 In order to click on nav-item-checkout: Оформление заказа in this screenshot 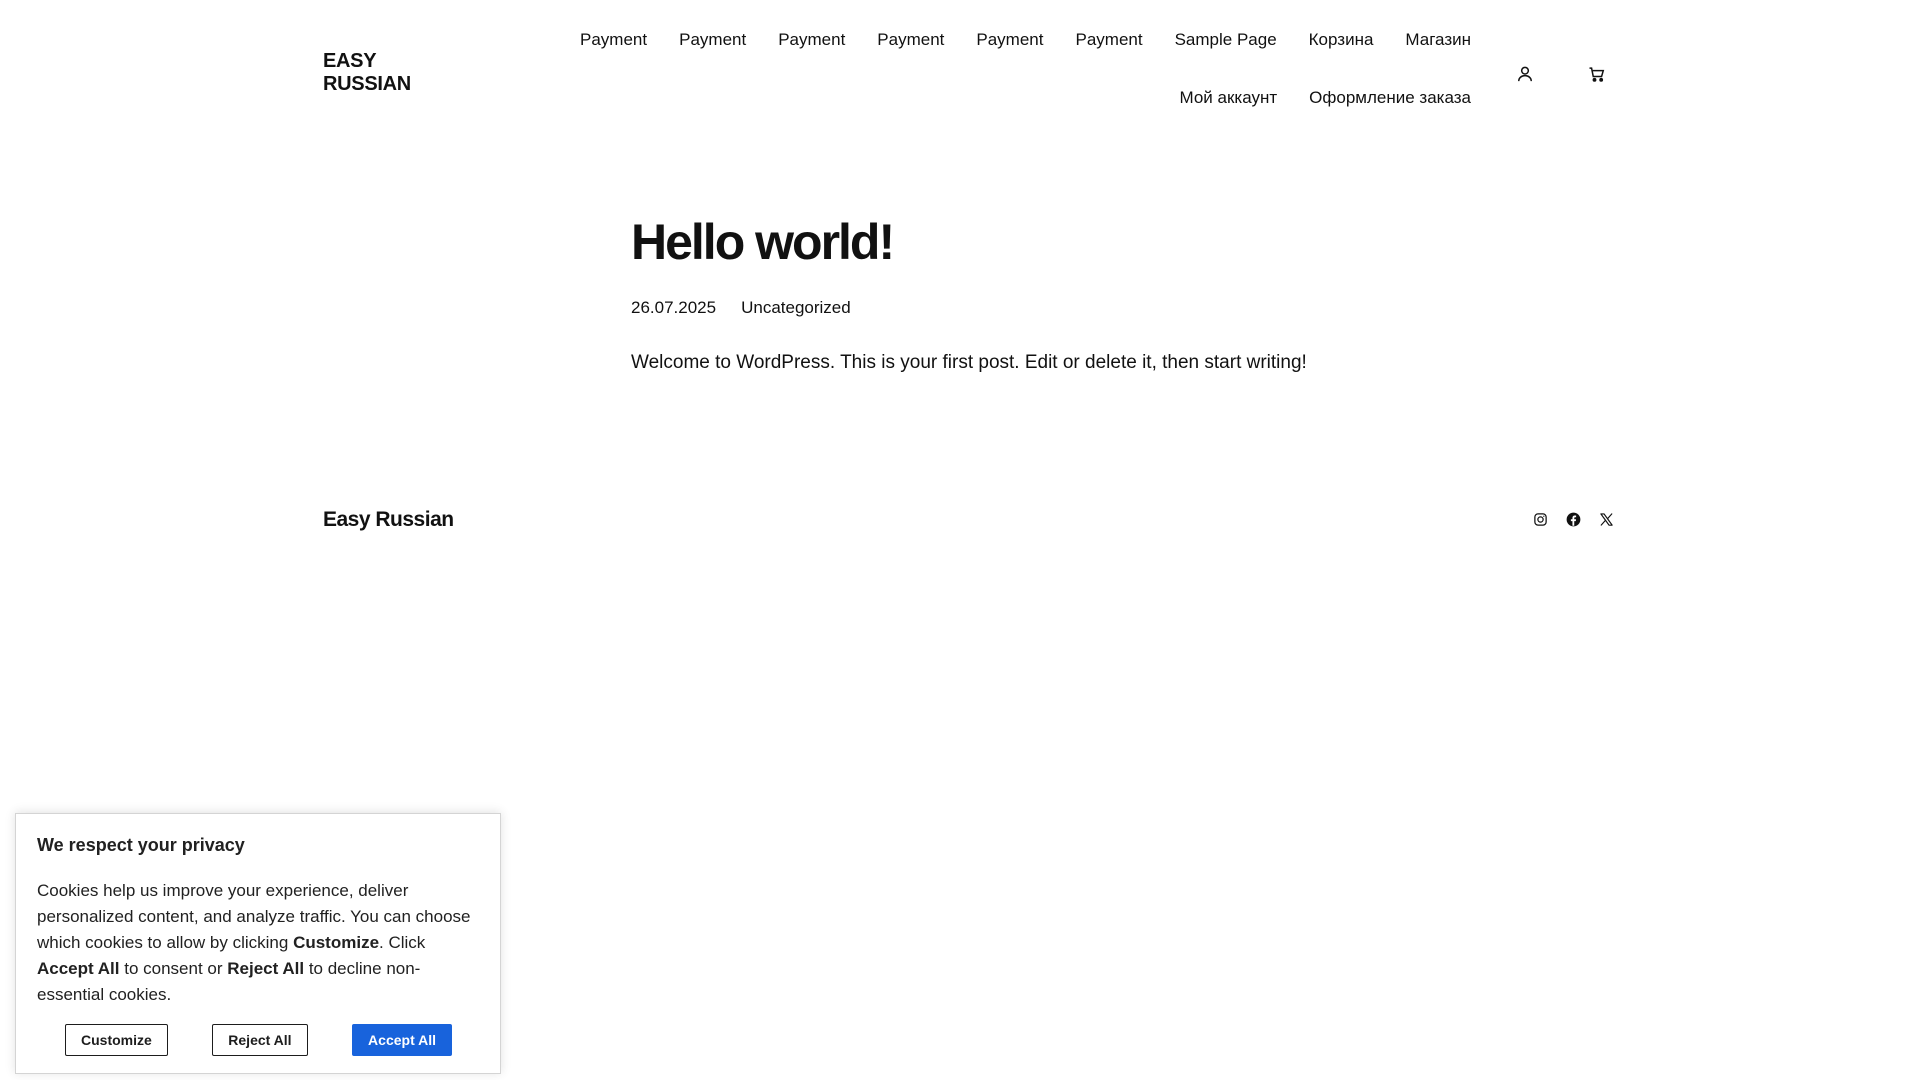, I will do `click(1390, 98)`.